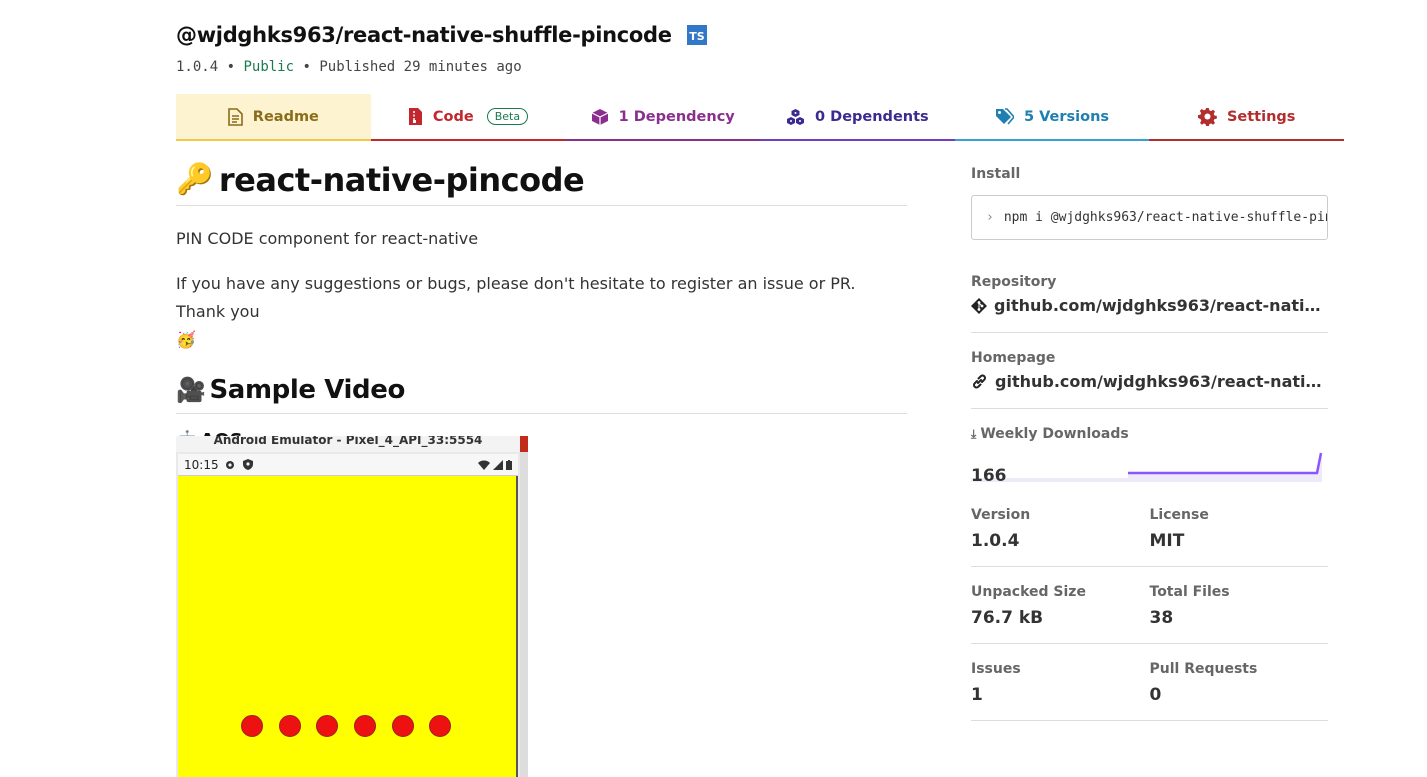 This screenshot has width=1427, height=777. What do you see at coordinates (996, 669) in the screenshot?
I see `issues-label: Issues` at bounding box center [996, 669].